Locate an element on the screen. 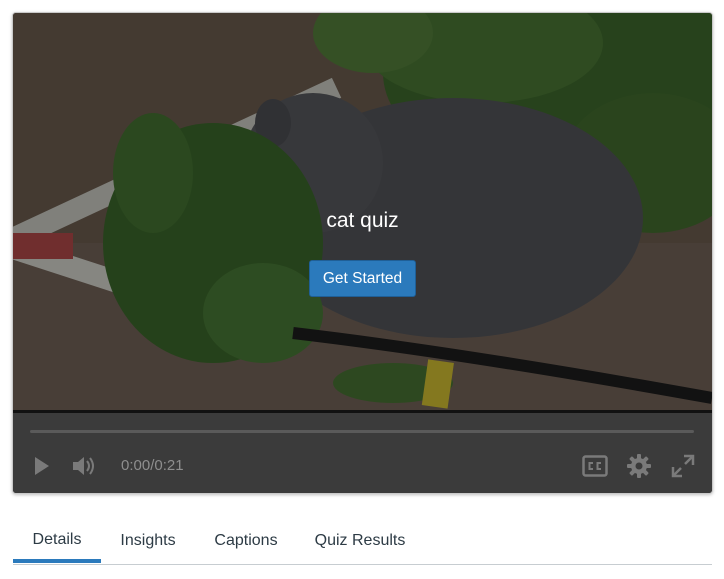 The image size is (724, 579). tab-insights: Insights is located at coordinates (148, 541).